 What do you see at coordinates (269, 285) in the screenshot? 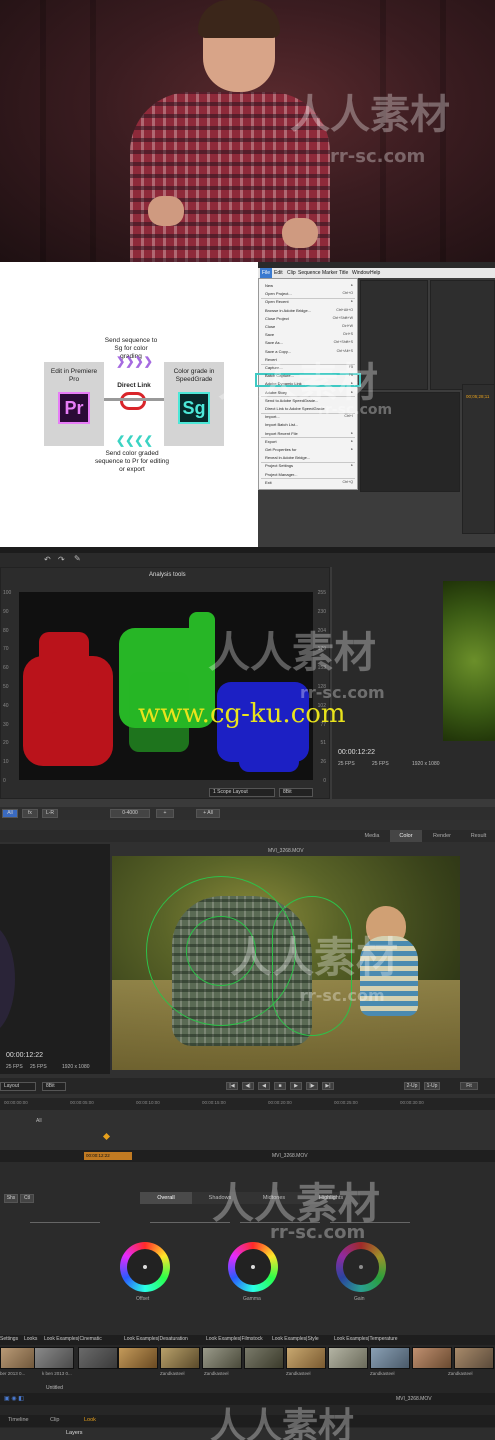
I see `file-menu-item: New` at bounding box center [269, 285].